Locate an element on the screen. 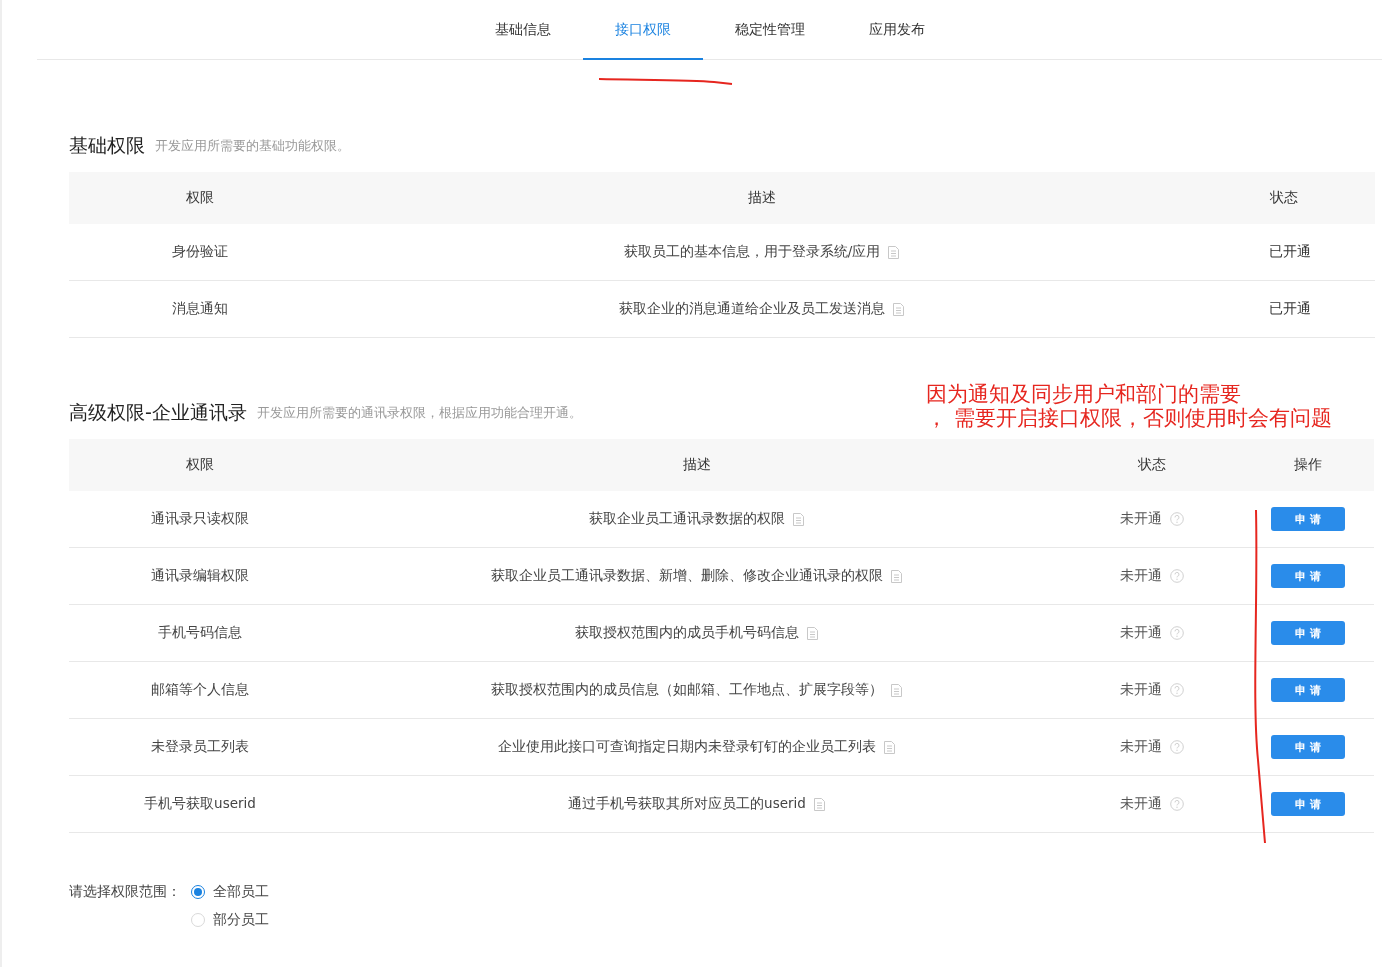  tab: 基础信息 is located at coordinates (522, 30).